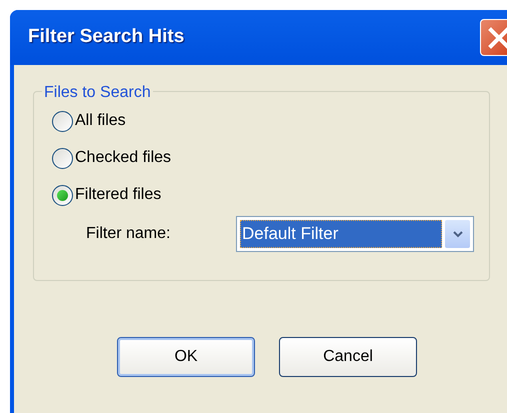 The image size is (507, 413). I want to click on caret-icon, so click(457, 234).